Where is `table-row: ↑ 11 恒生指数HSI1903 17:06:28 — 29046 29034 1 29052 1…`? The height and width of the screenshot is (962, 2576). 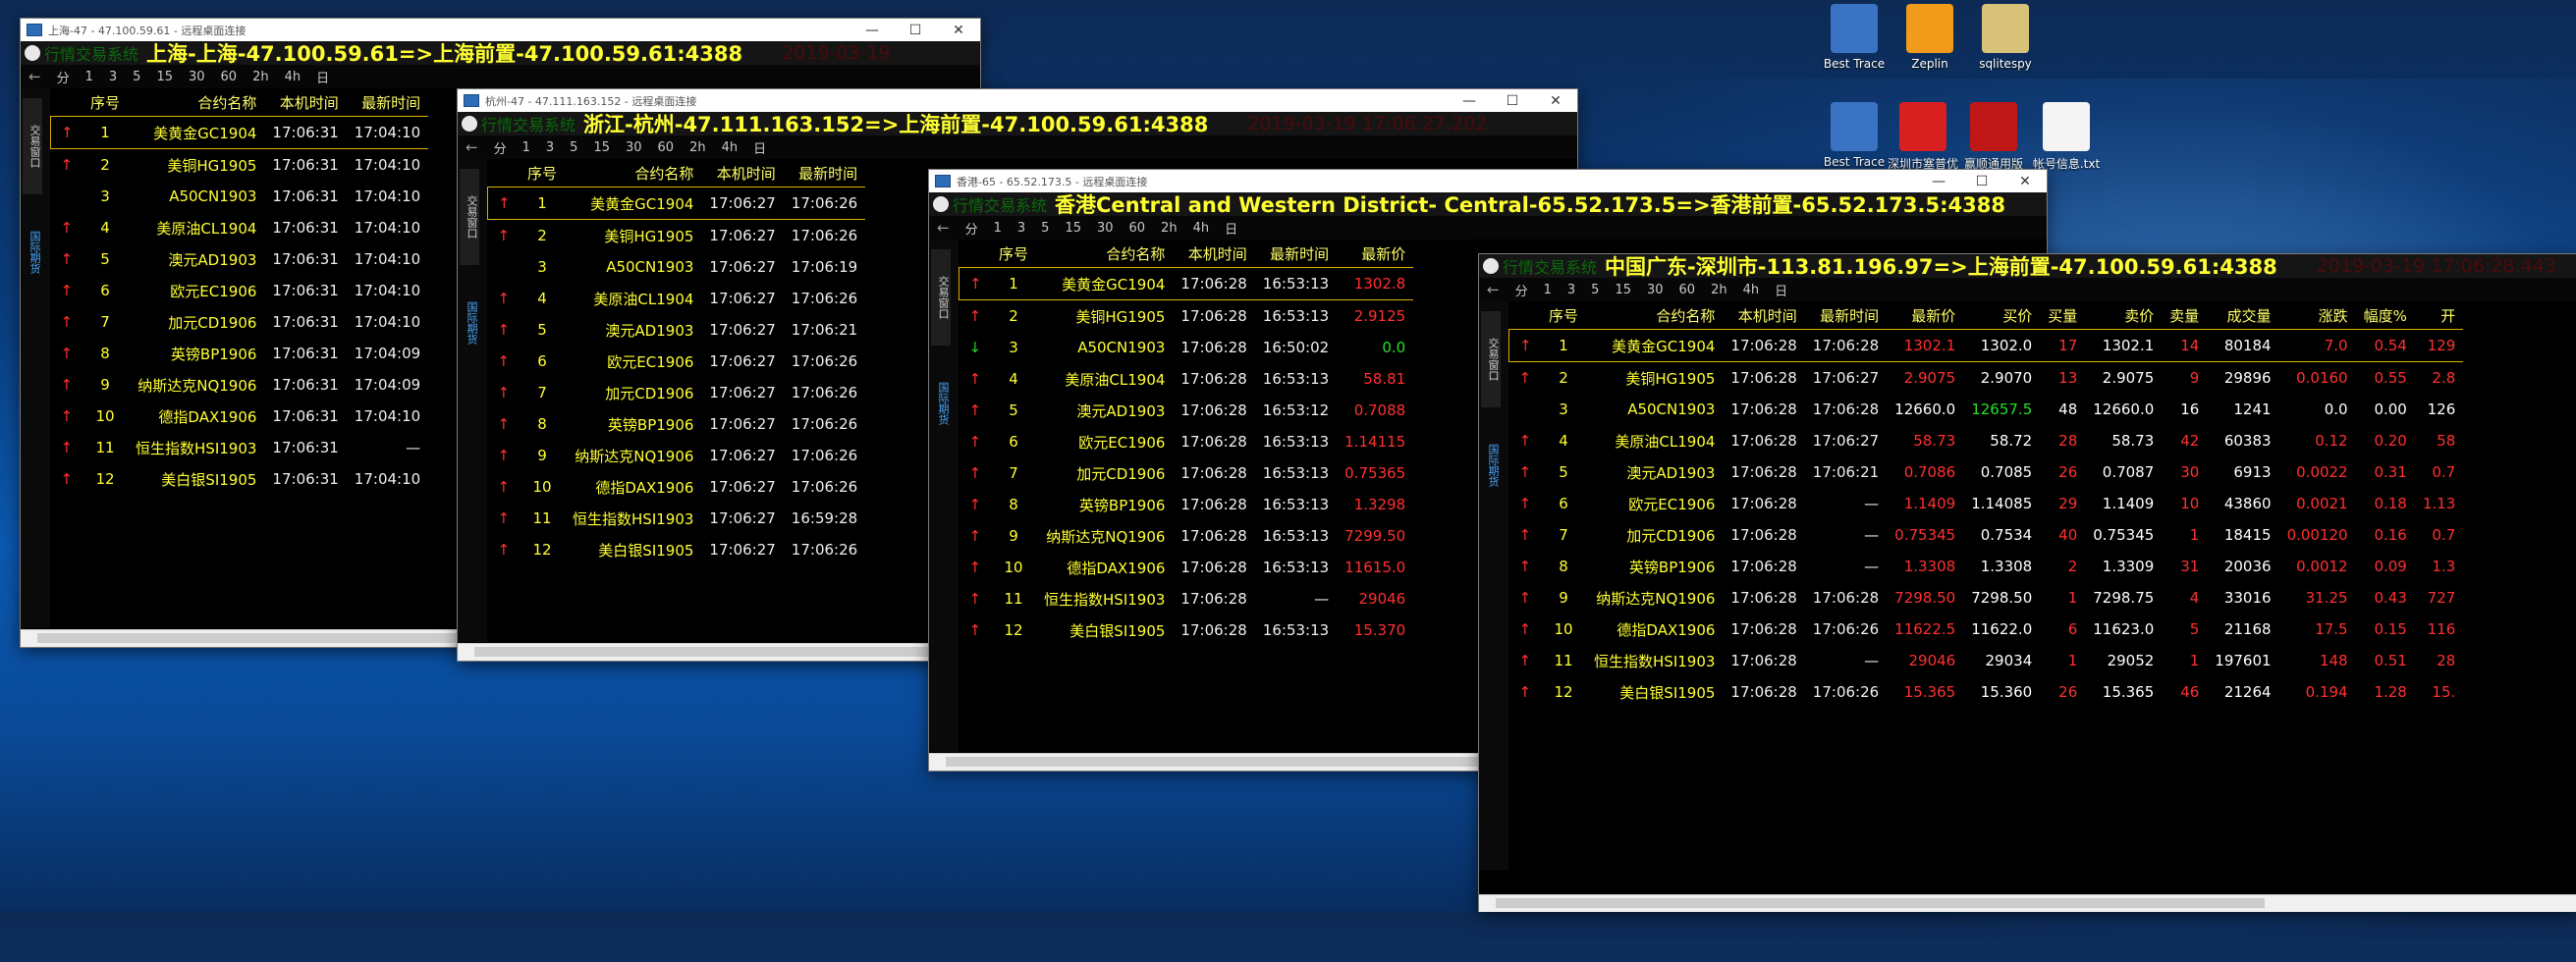
table-row: ↑ 11 恒生指数HSI1903 17:06:28 — 29046 29034 1 29052 1… is located at coordinates (1986, 660).